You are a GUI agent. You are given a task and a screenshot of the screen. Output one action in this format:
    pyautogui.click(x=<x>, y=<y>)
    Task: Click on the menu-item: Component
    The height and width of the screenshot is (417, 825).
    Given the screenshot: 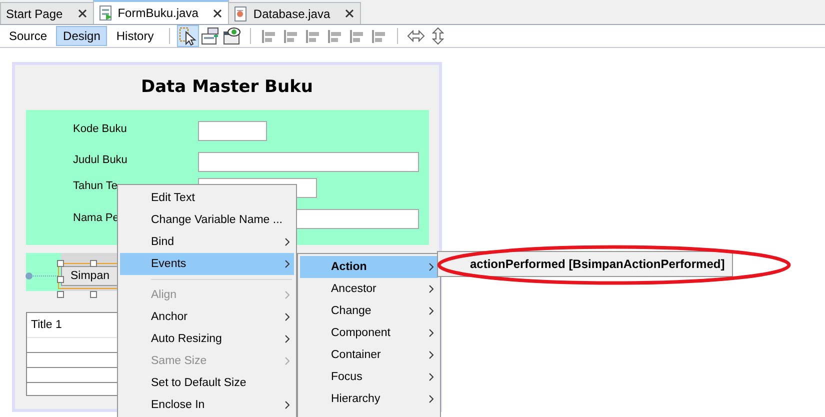 What is the action you would take?
    pyautogui.click(x=369, y=333)
    